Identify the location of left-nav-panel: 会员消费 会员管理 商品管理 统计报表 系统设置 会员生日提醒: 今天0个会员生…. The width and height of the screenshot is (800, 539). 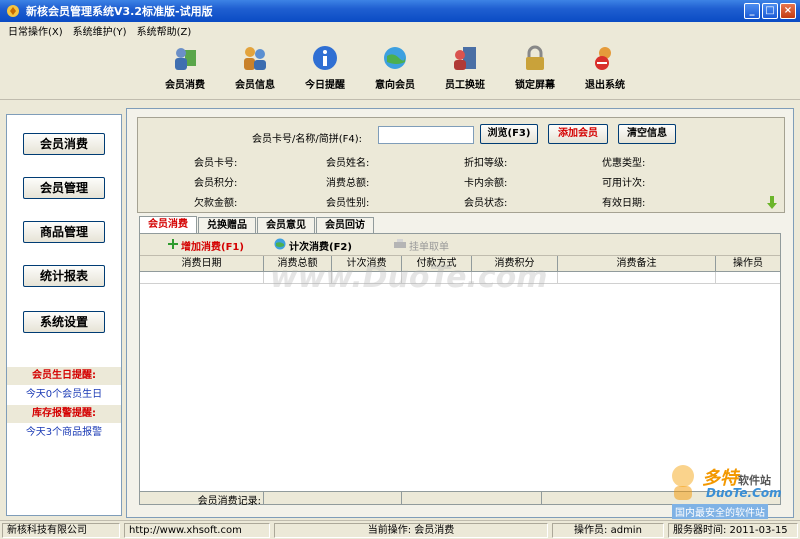
(64, 315).